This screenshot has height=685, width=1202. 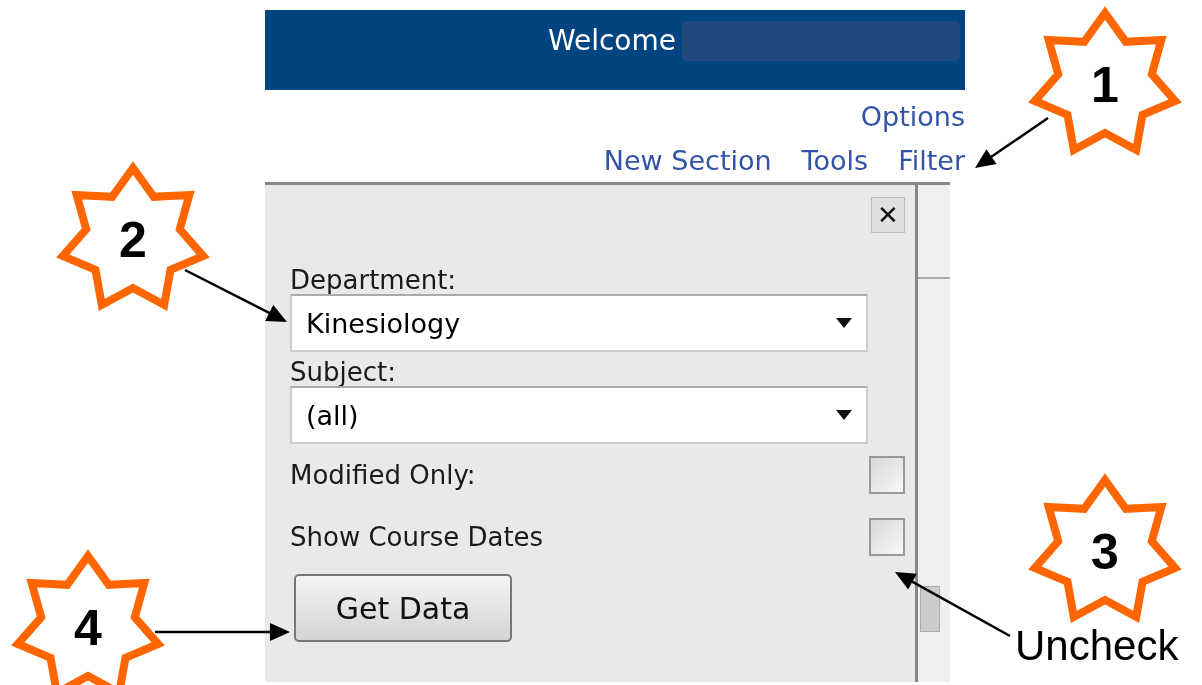 I want to click on nav-link: Filter, so click(x=931, y=161).